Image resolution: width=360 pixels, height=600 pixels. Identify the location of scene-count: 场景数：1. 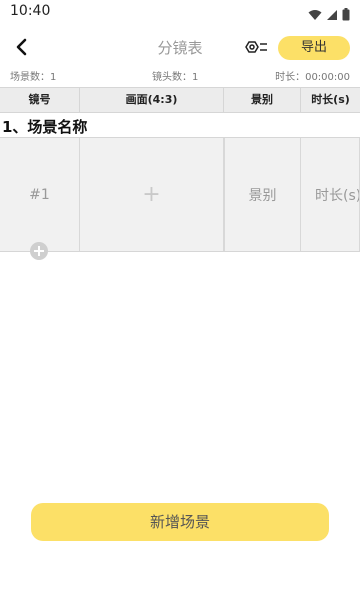
(33, 77).